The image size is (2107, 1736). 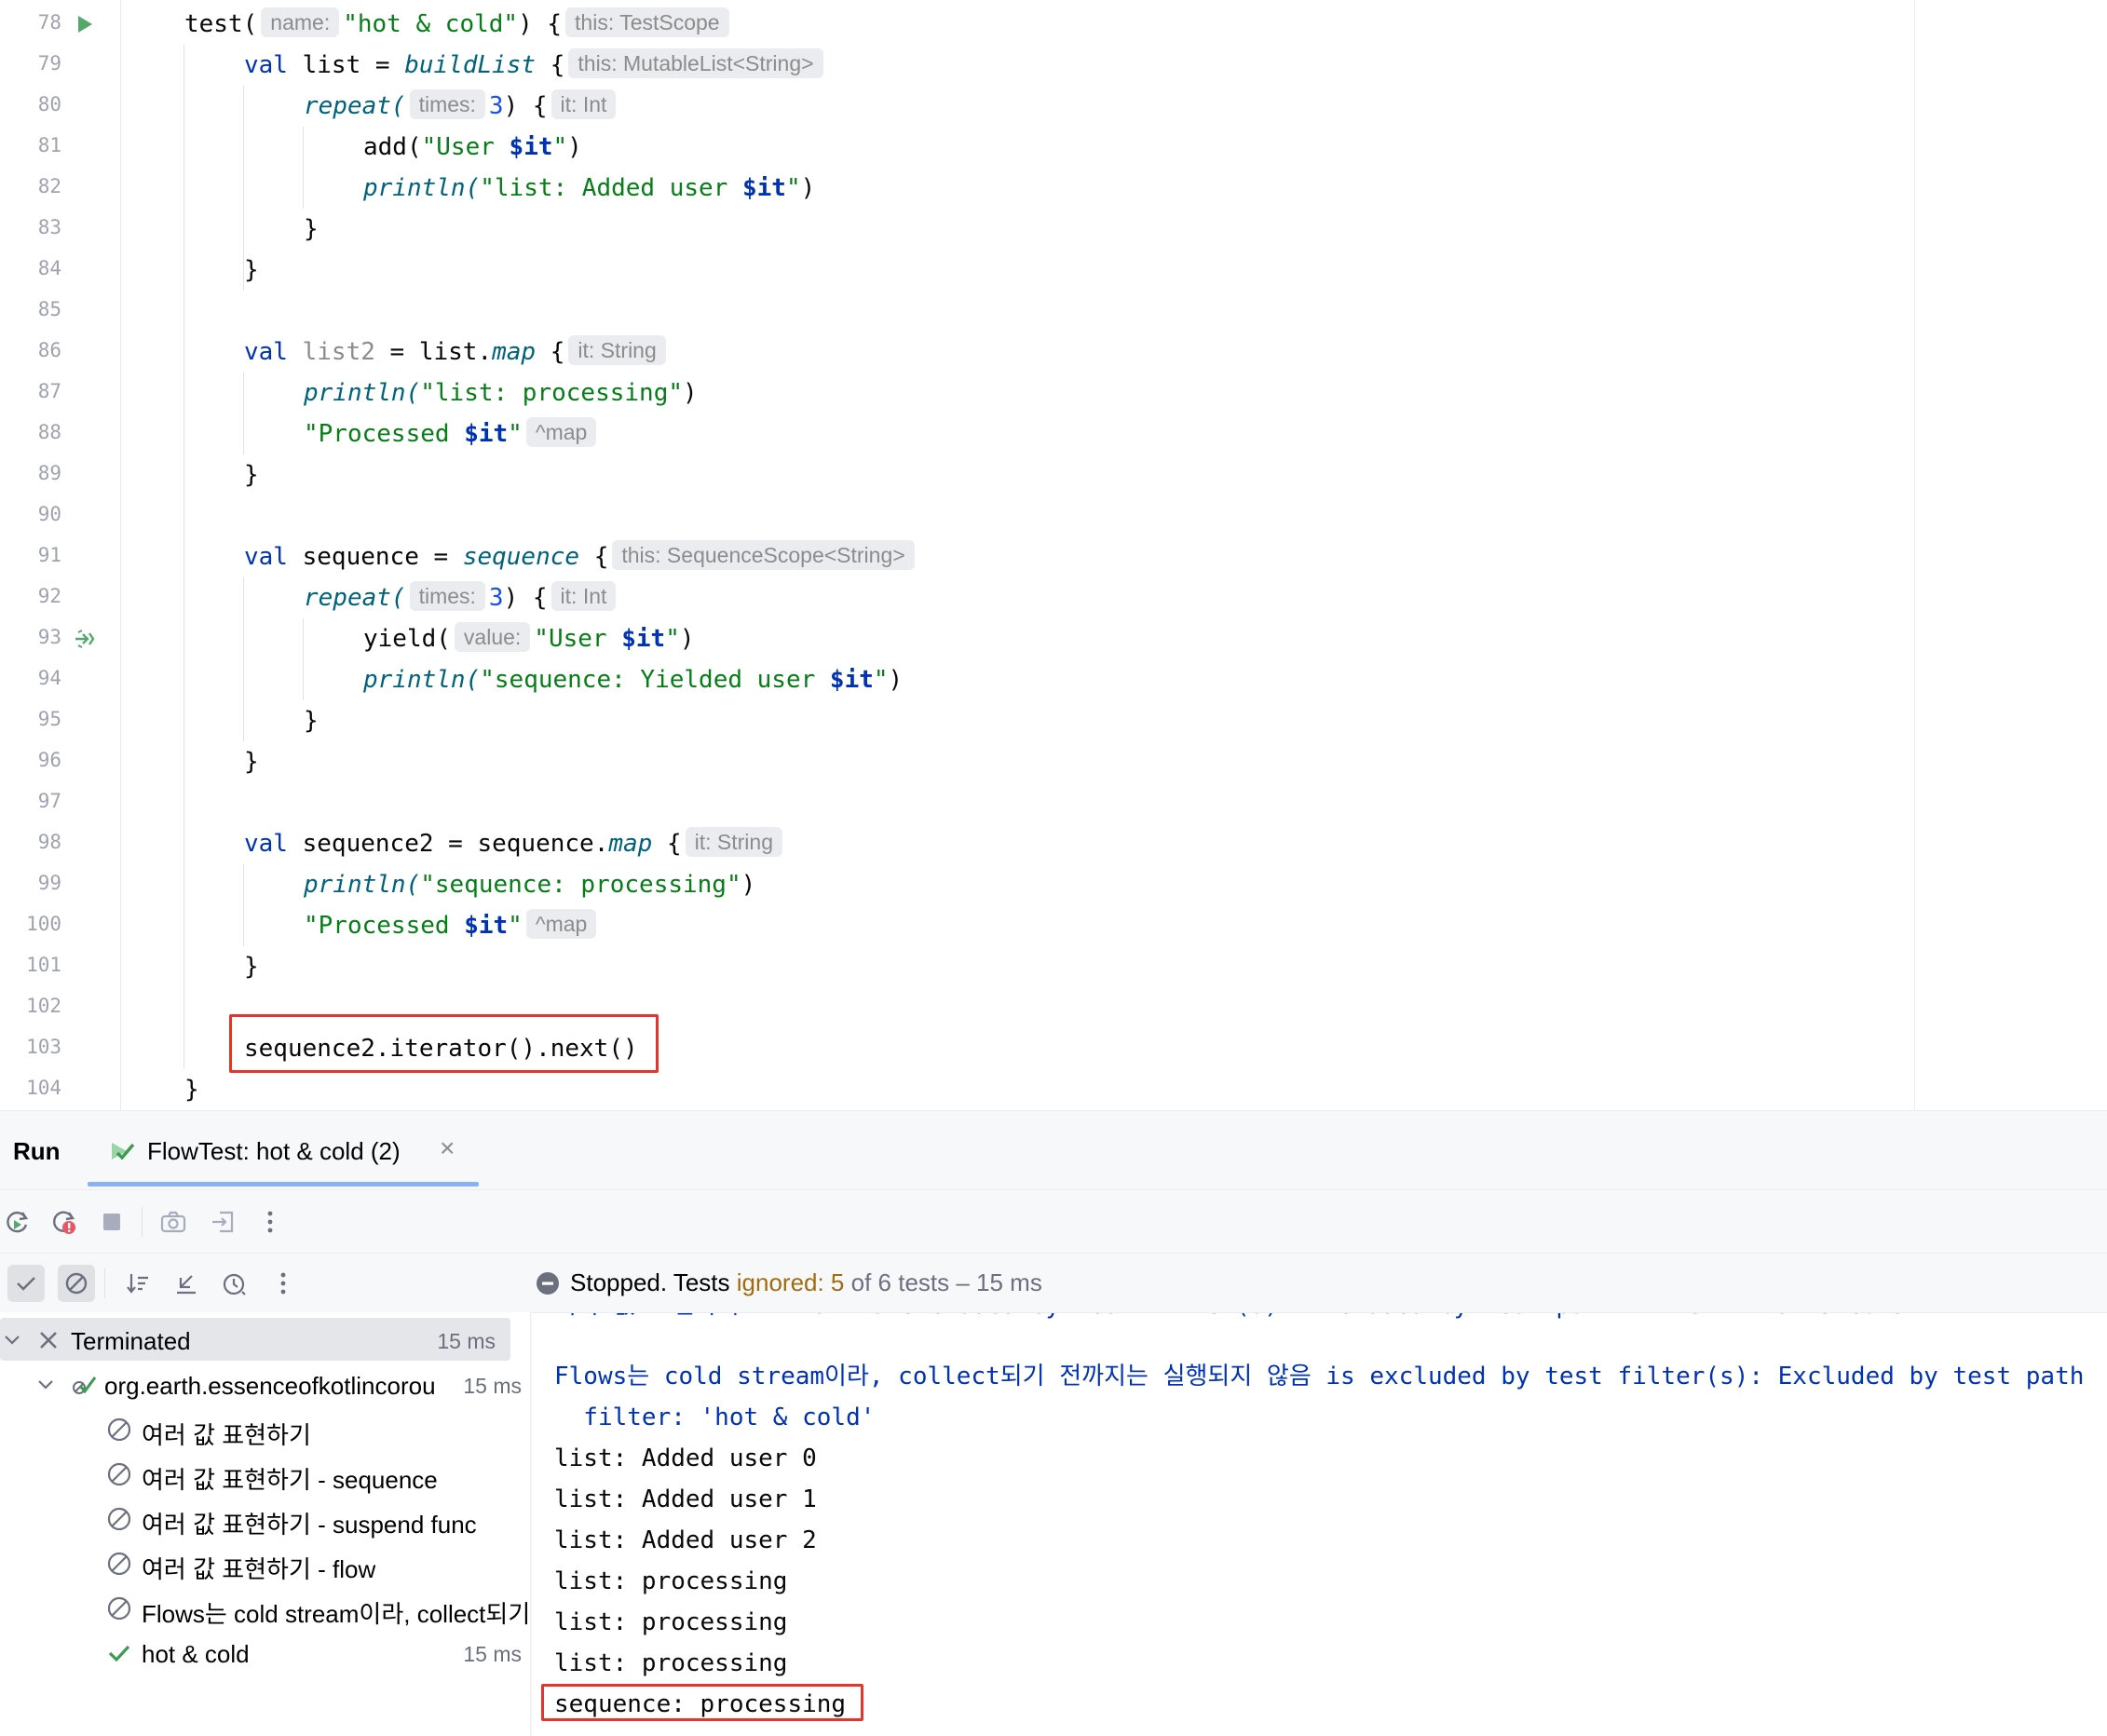 I want to click on tree-item-test: 여러 값 표현하기 - suspend func, so click(x=265, y=1518).